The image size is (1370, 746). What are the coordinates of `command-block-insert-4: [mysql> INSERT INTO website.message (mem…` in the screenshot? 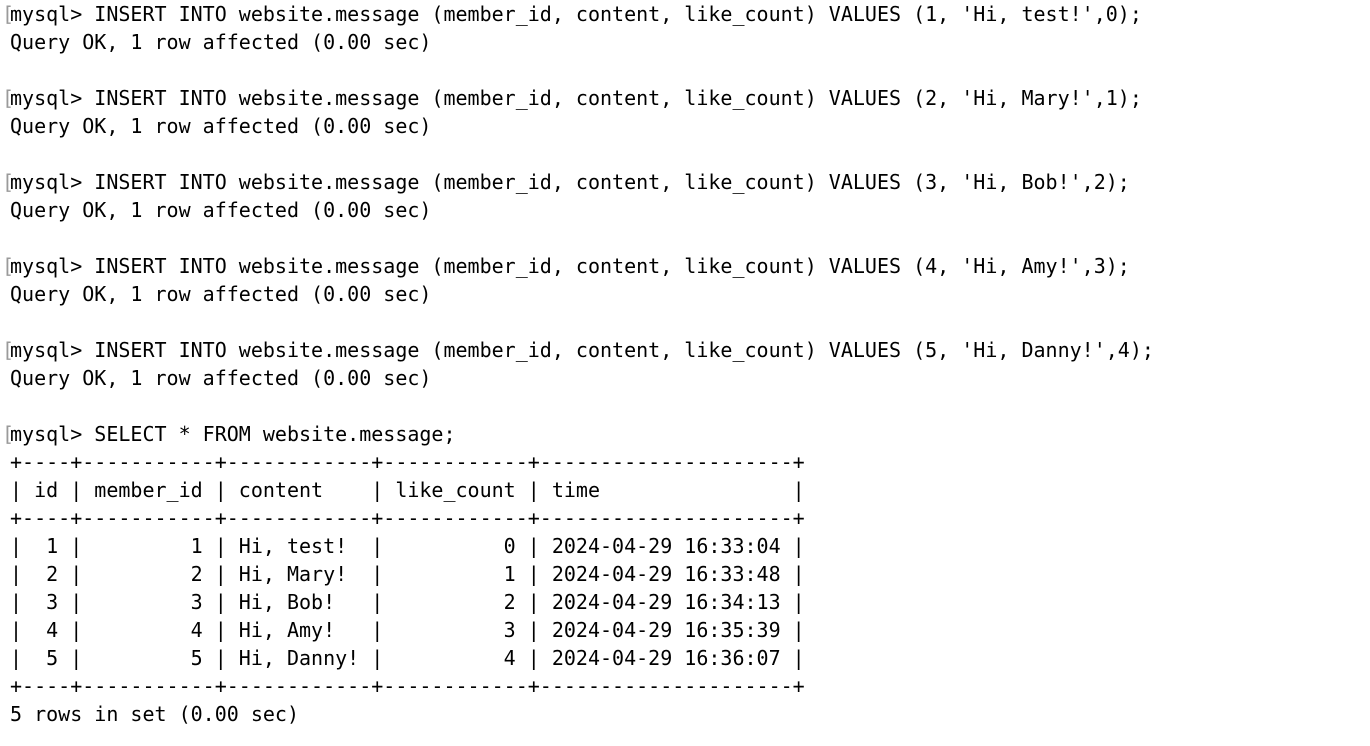 It's located at (686, 294).